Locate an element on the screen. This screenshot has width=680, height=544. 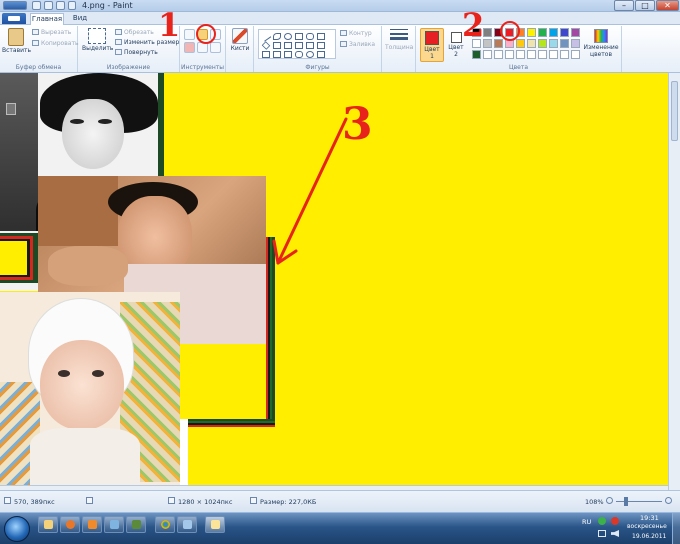
eraser-icon is located at coordinates (189, 47).